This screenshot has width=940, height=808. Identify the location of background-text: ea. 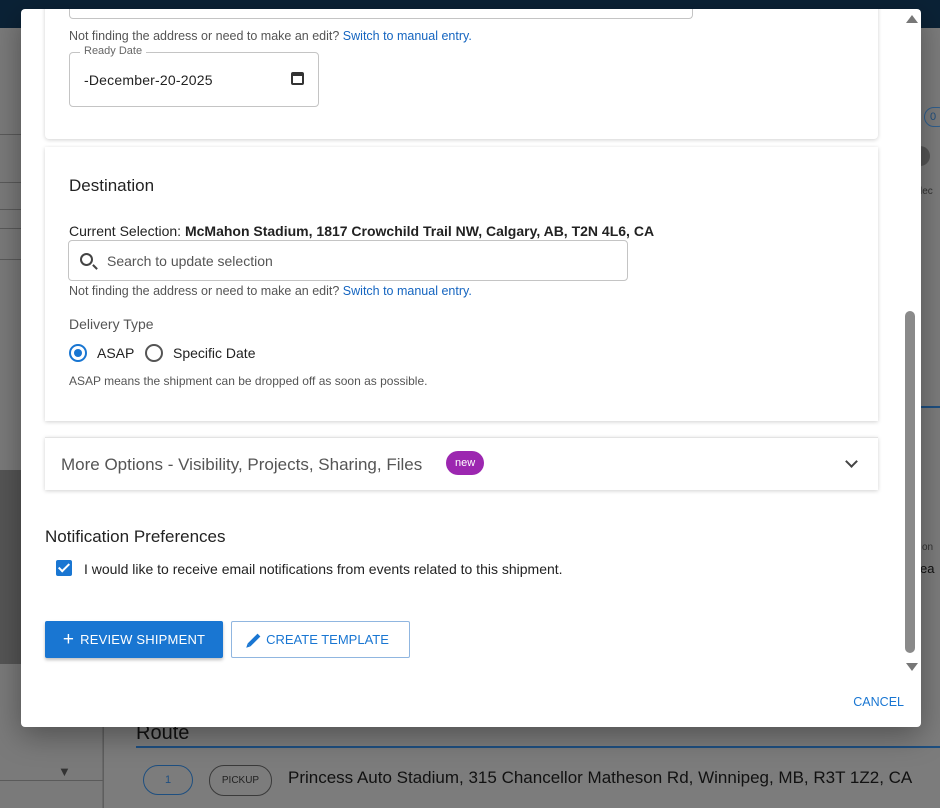
(927, 568).